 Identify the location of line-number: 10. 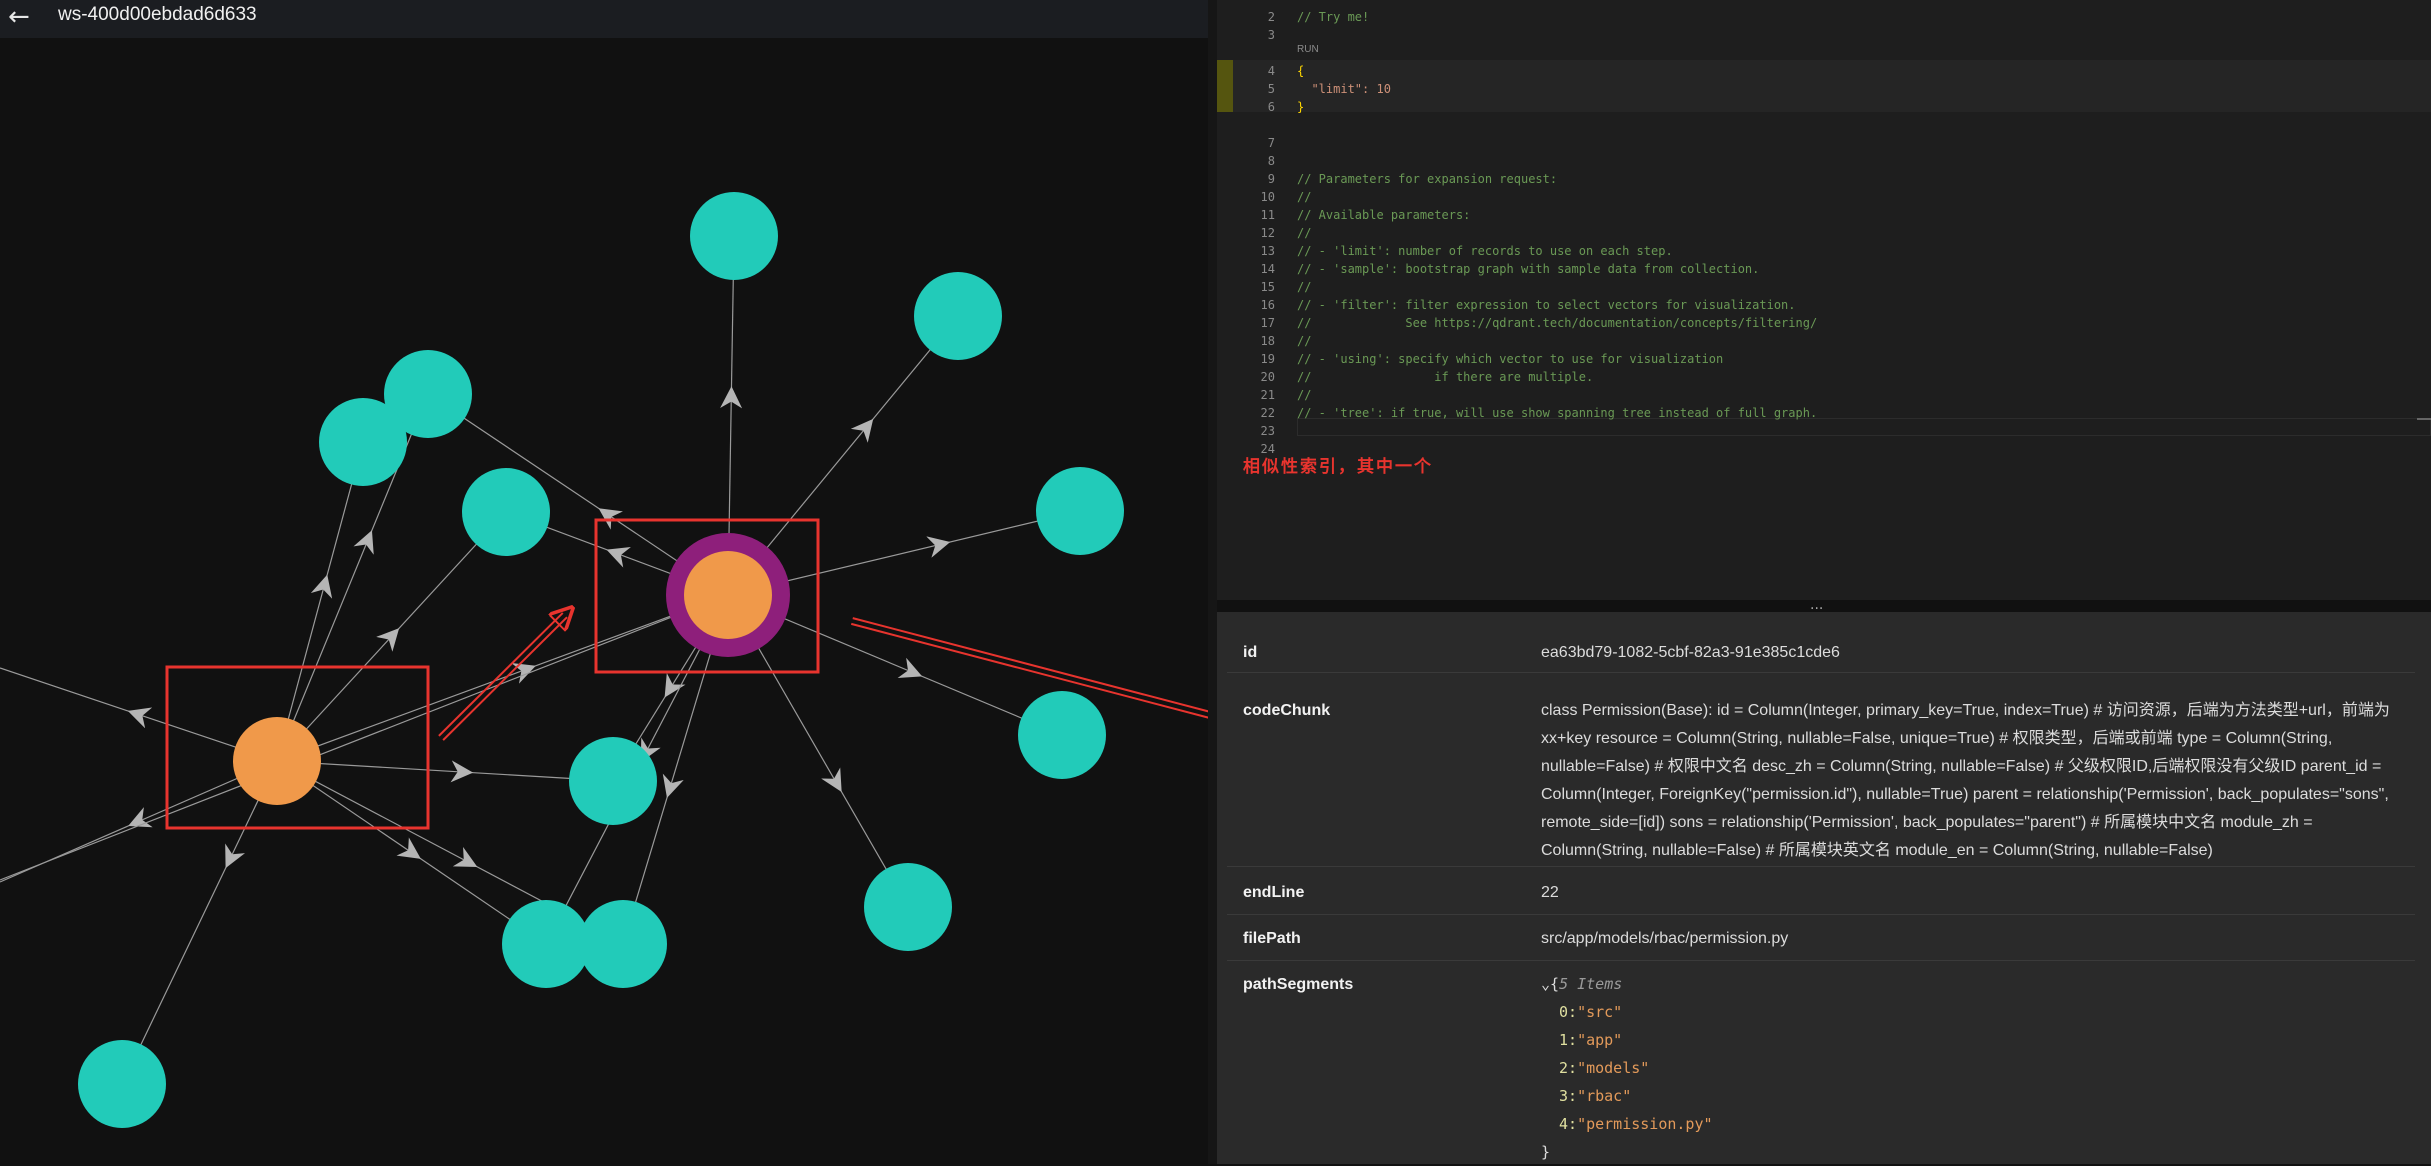
(1246, 197).